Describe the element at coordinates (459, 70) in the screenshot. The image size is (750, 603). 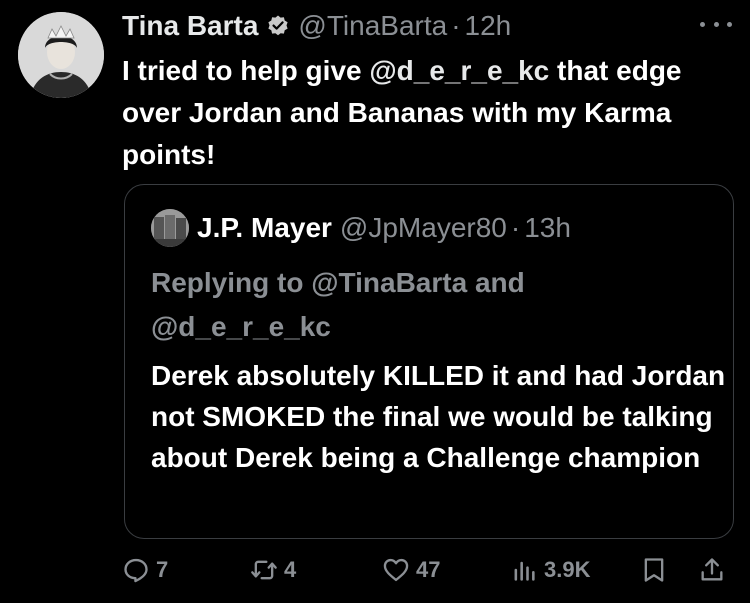
I see `mention-link: @d_e_r_e_kc` at that location.